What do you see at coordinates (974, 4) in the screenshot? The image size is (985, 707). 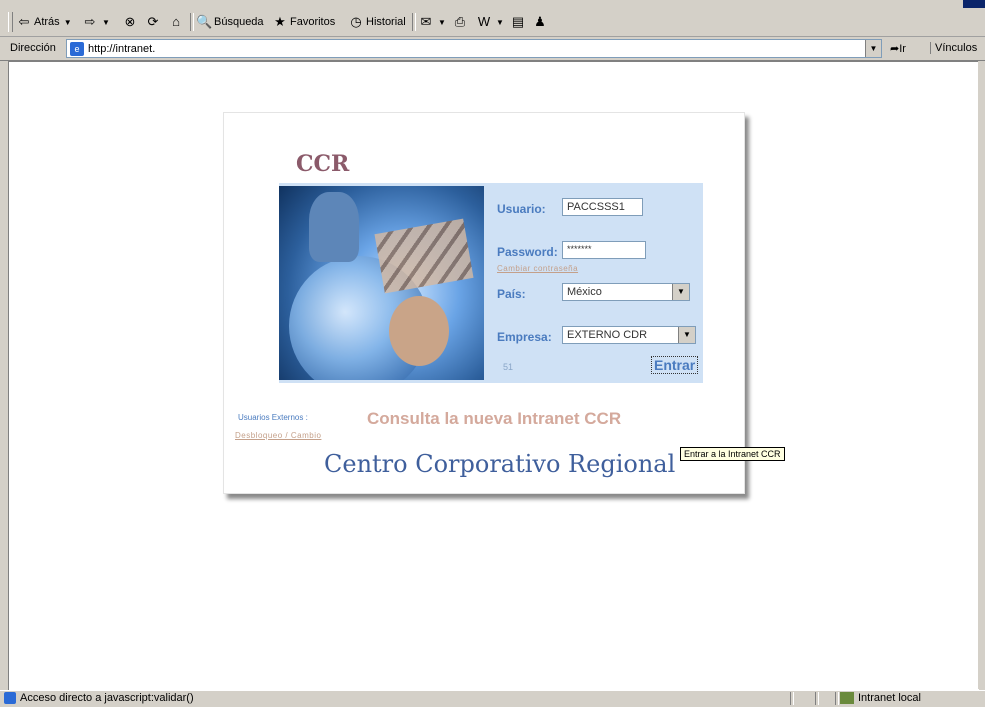 I see `titlebar-fragment` at bounding box center [974, 4].